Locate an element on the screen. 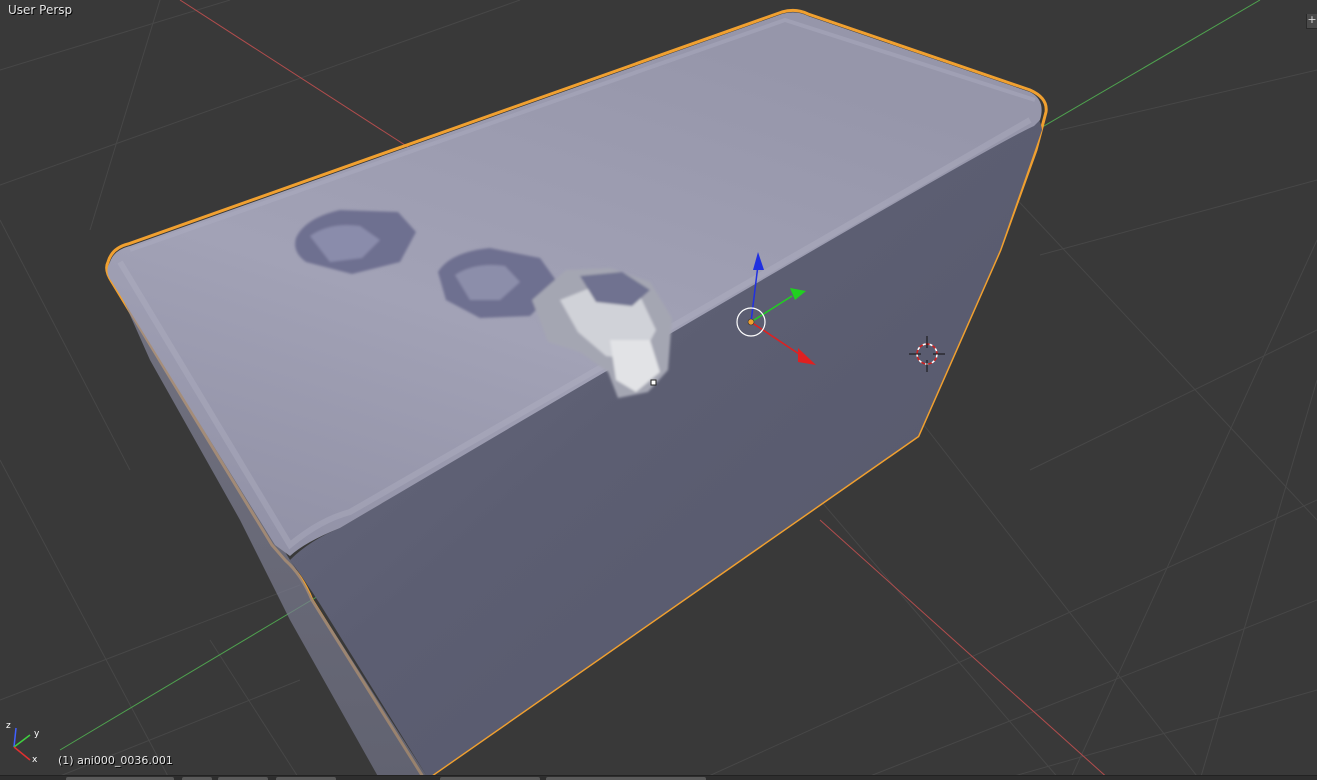  world-x-axis-lower is located at coordinates (965, 649).